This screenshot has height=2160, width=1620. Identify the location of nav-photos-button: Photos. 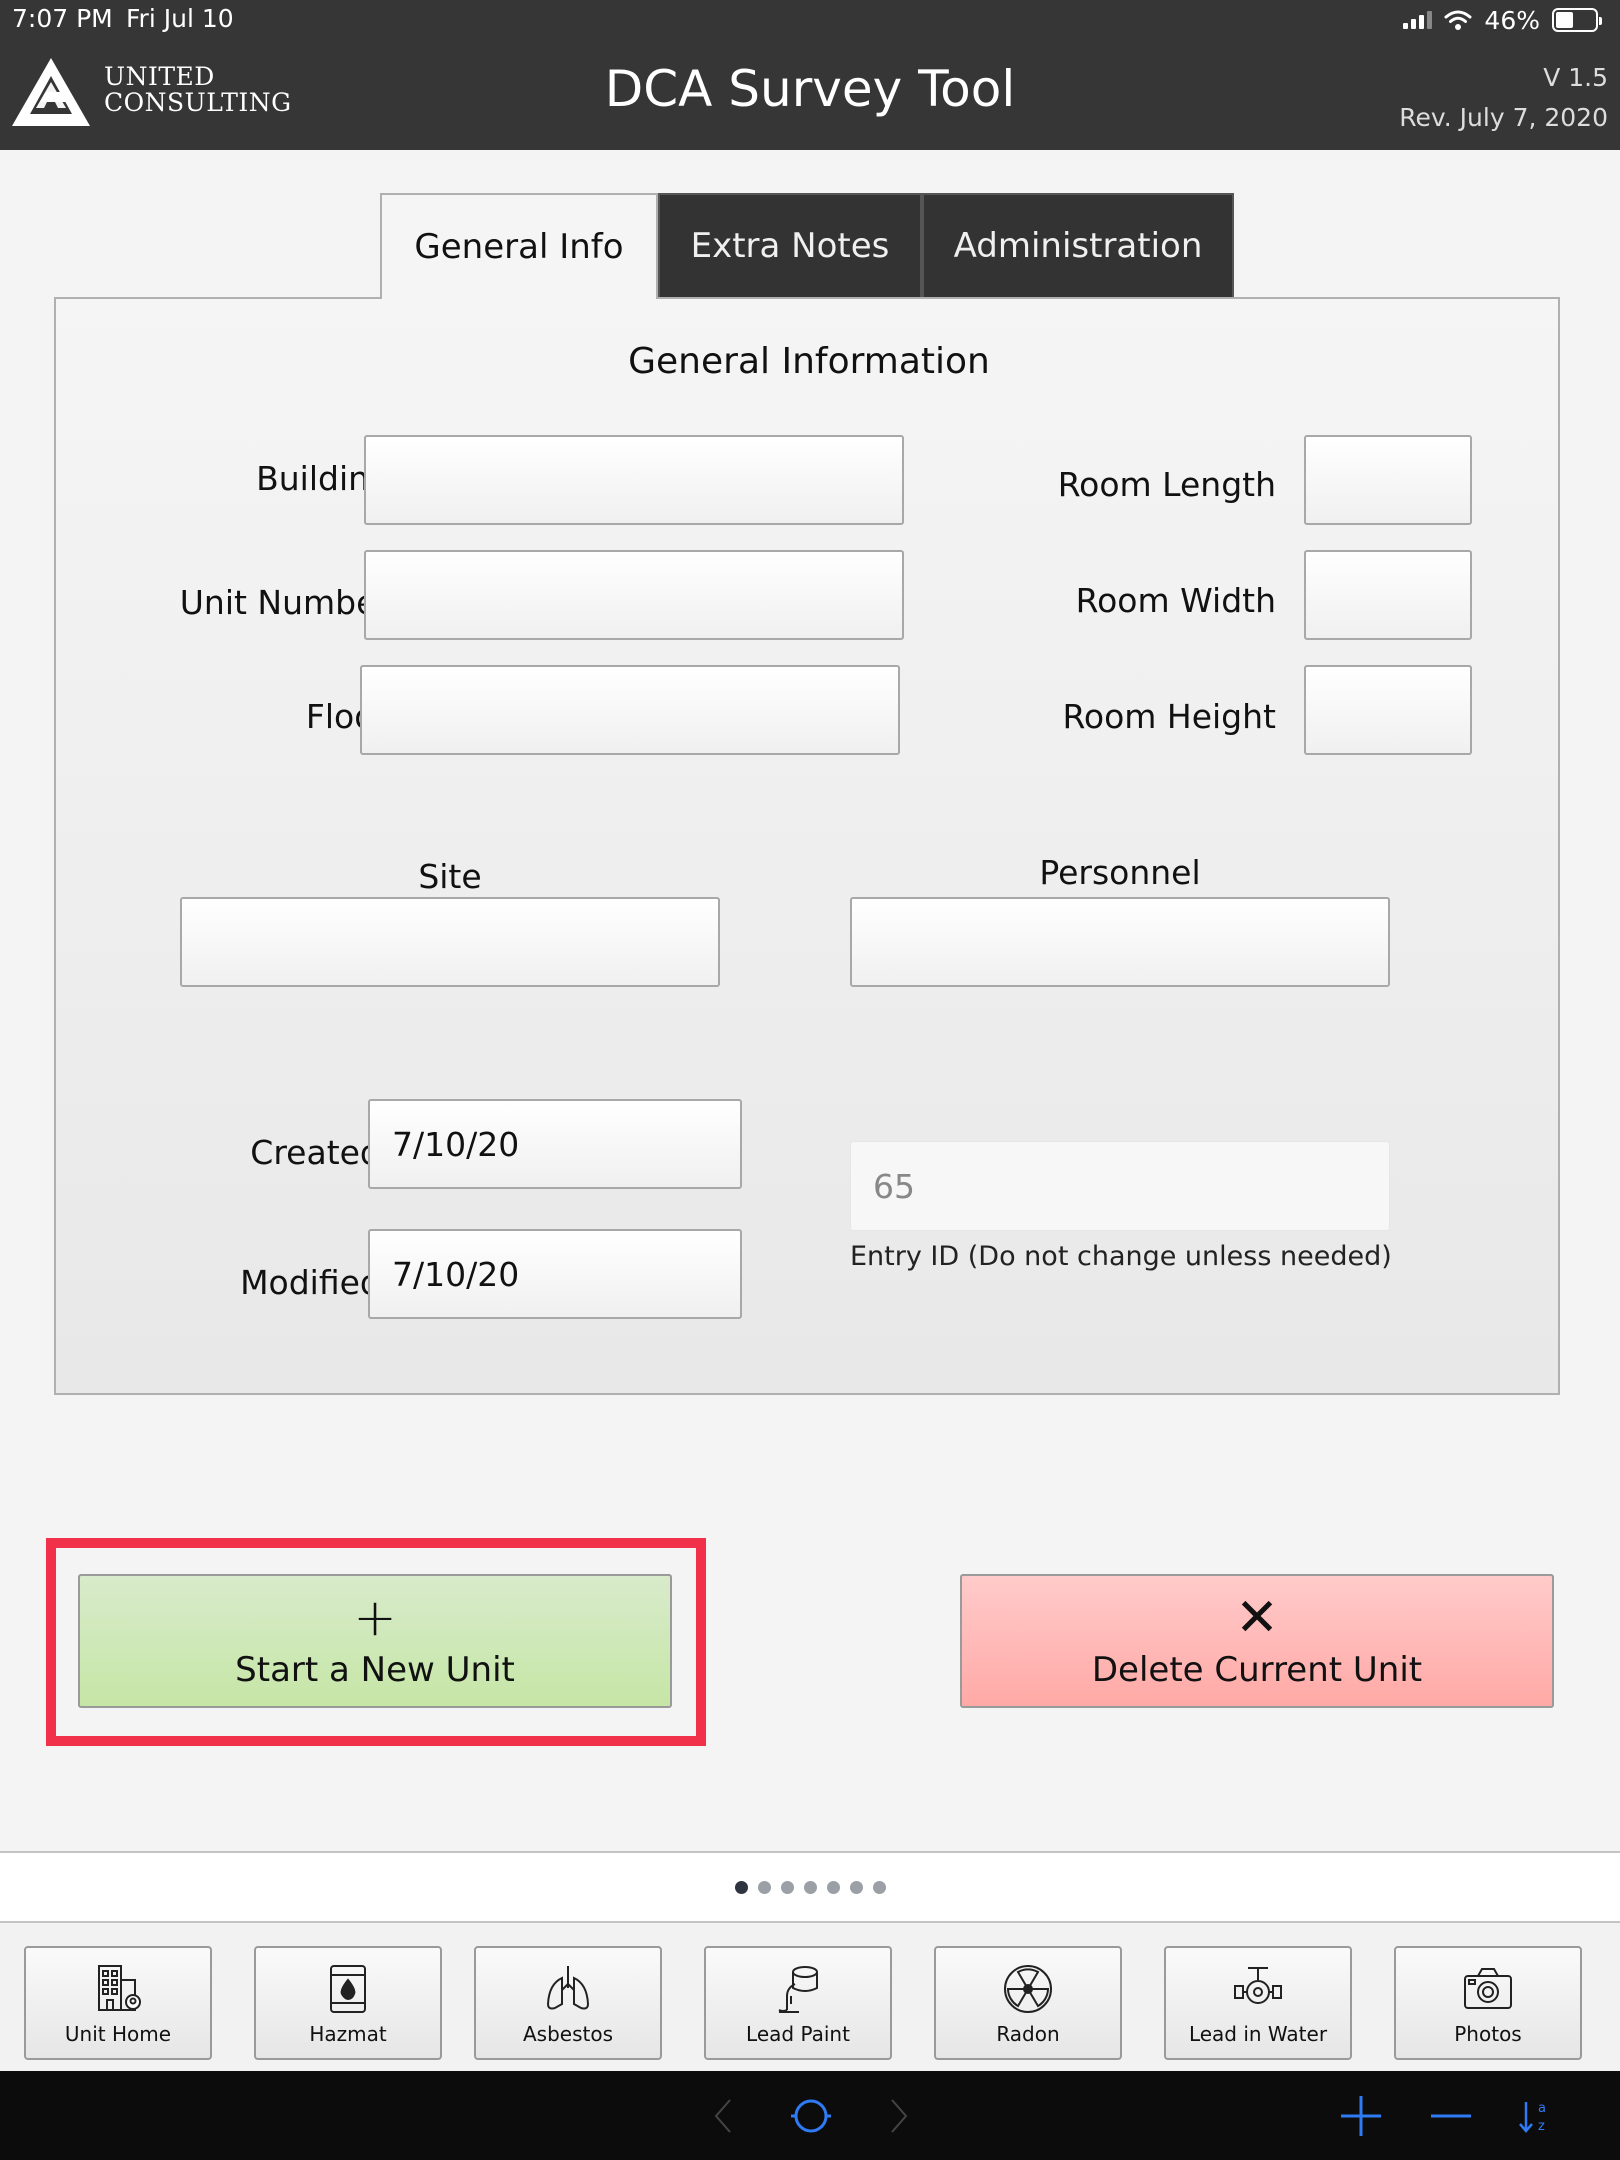
(1488, 2003).